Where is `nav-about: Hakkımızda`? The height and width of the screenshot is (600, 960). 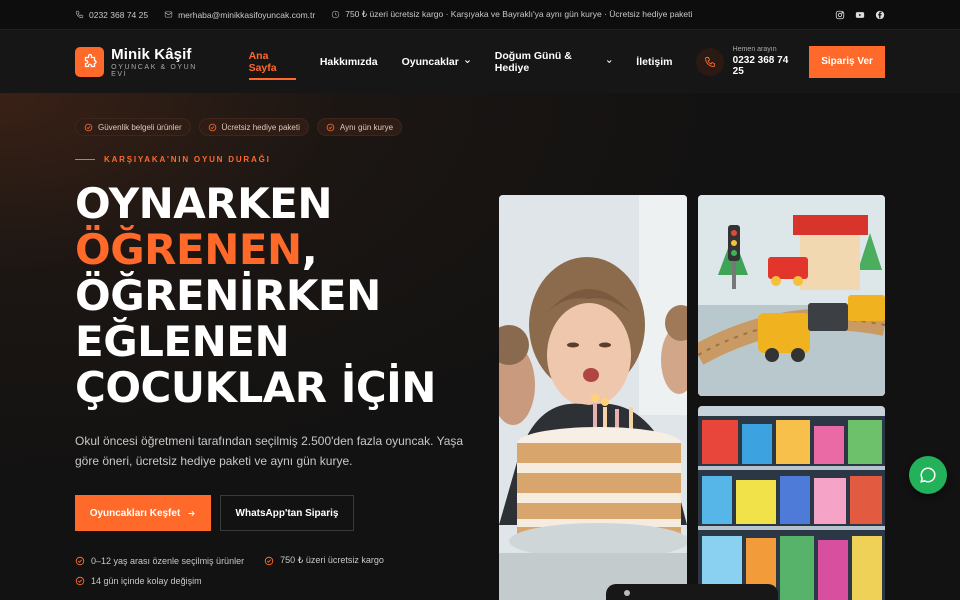
nav-about: Hakkımızda is located at coordinates (349, 62).